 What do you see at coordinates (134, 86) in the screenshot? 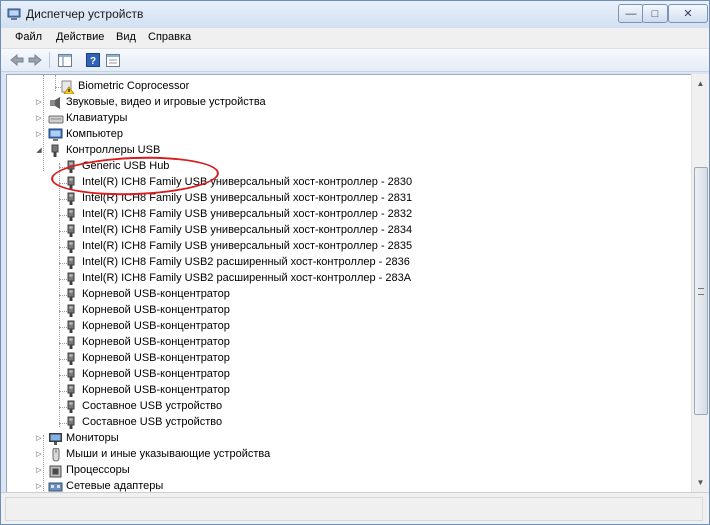
I see `tree-item-label: Biometric Coprocessor` at bounding box center [134, 86].